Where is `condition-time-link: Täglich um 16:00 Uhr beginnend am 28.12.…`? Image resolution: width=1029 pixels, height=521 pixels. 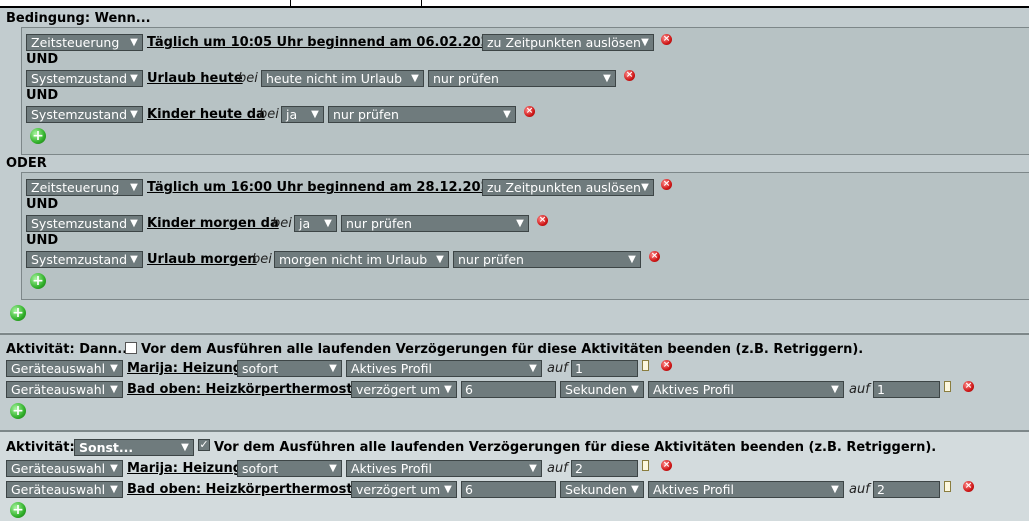
condition-time-link: Täglich um 16:00 Uhr beginnend am 28.12.… is located at coordinates (323, 187).